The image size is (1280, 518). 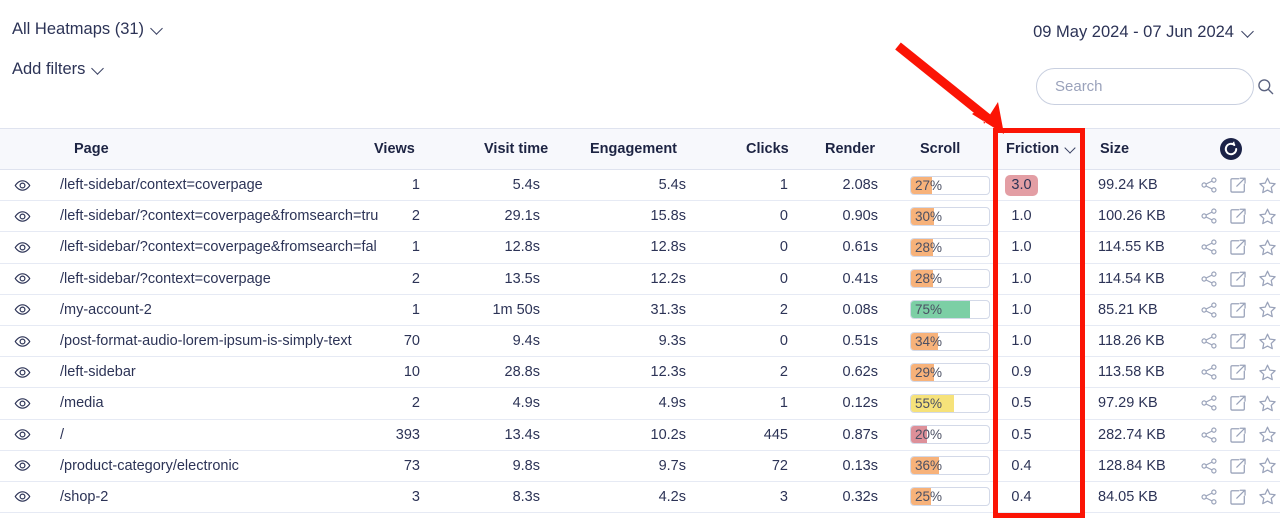 What do you see at coordinates (221, 466) in the screenshot?
I see `cell-page: /product-category/electronic` at bounding box center [221, 466].